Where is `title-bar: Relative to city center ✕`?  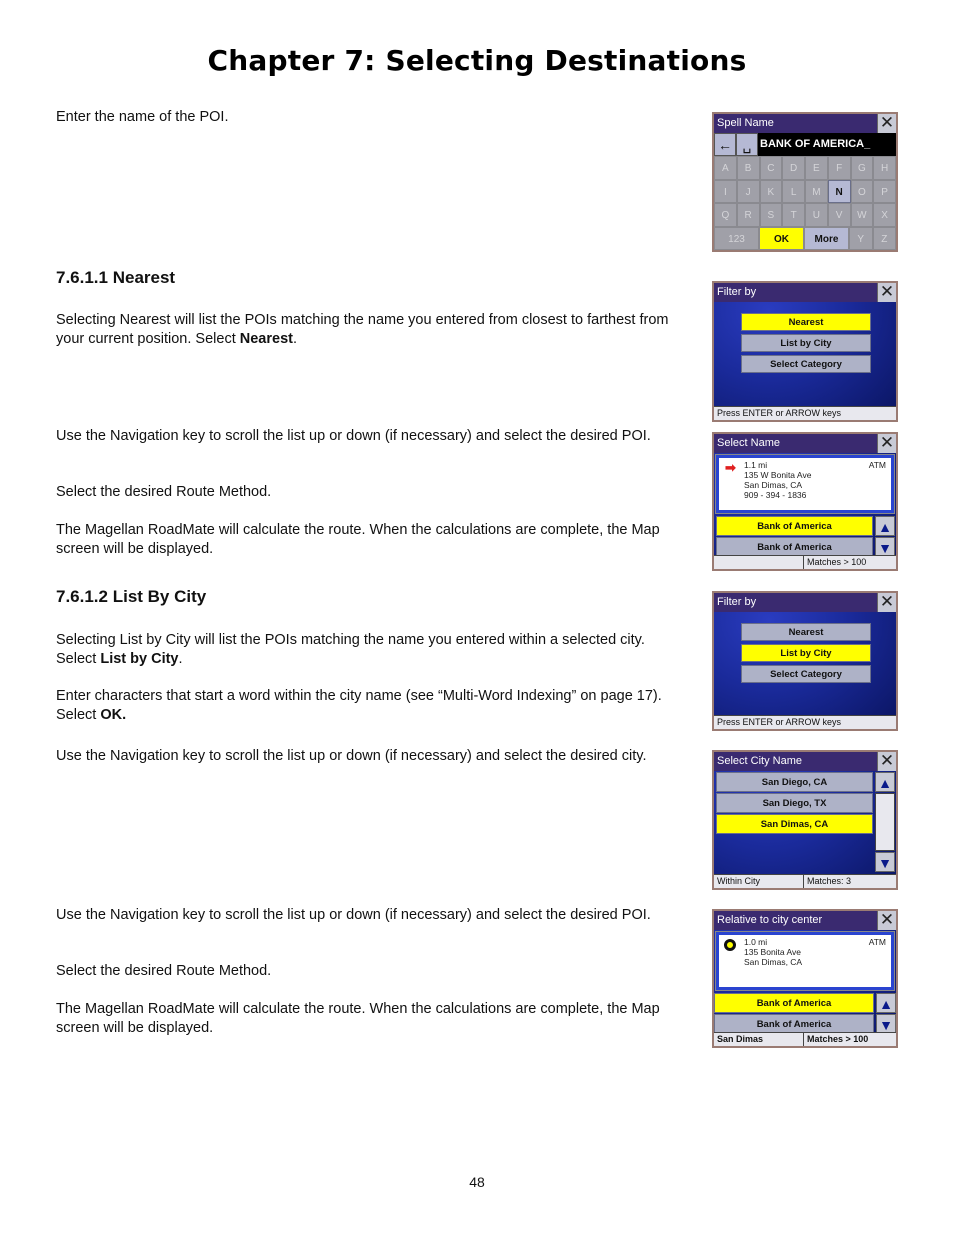
title-bar: Relative to city center ✕ is located at coordinates (805, 920).